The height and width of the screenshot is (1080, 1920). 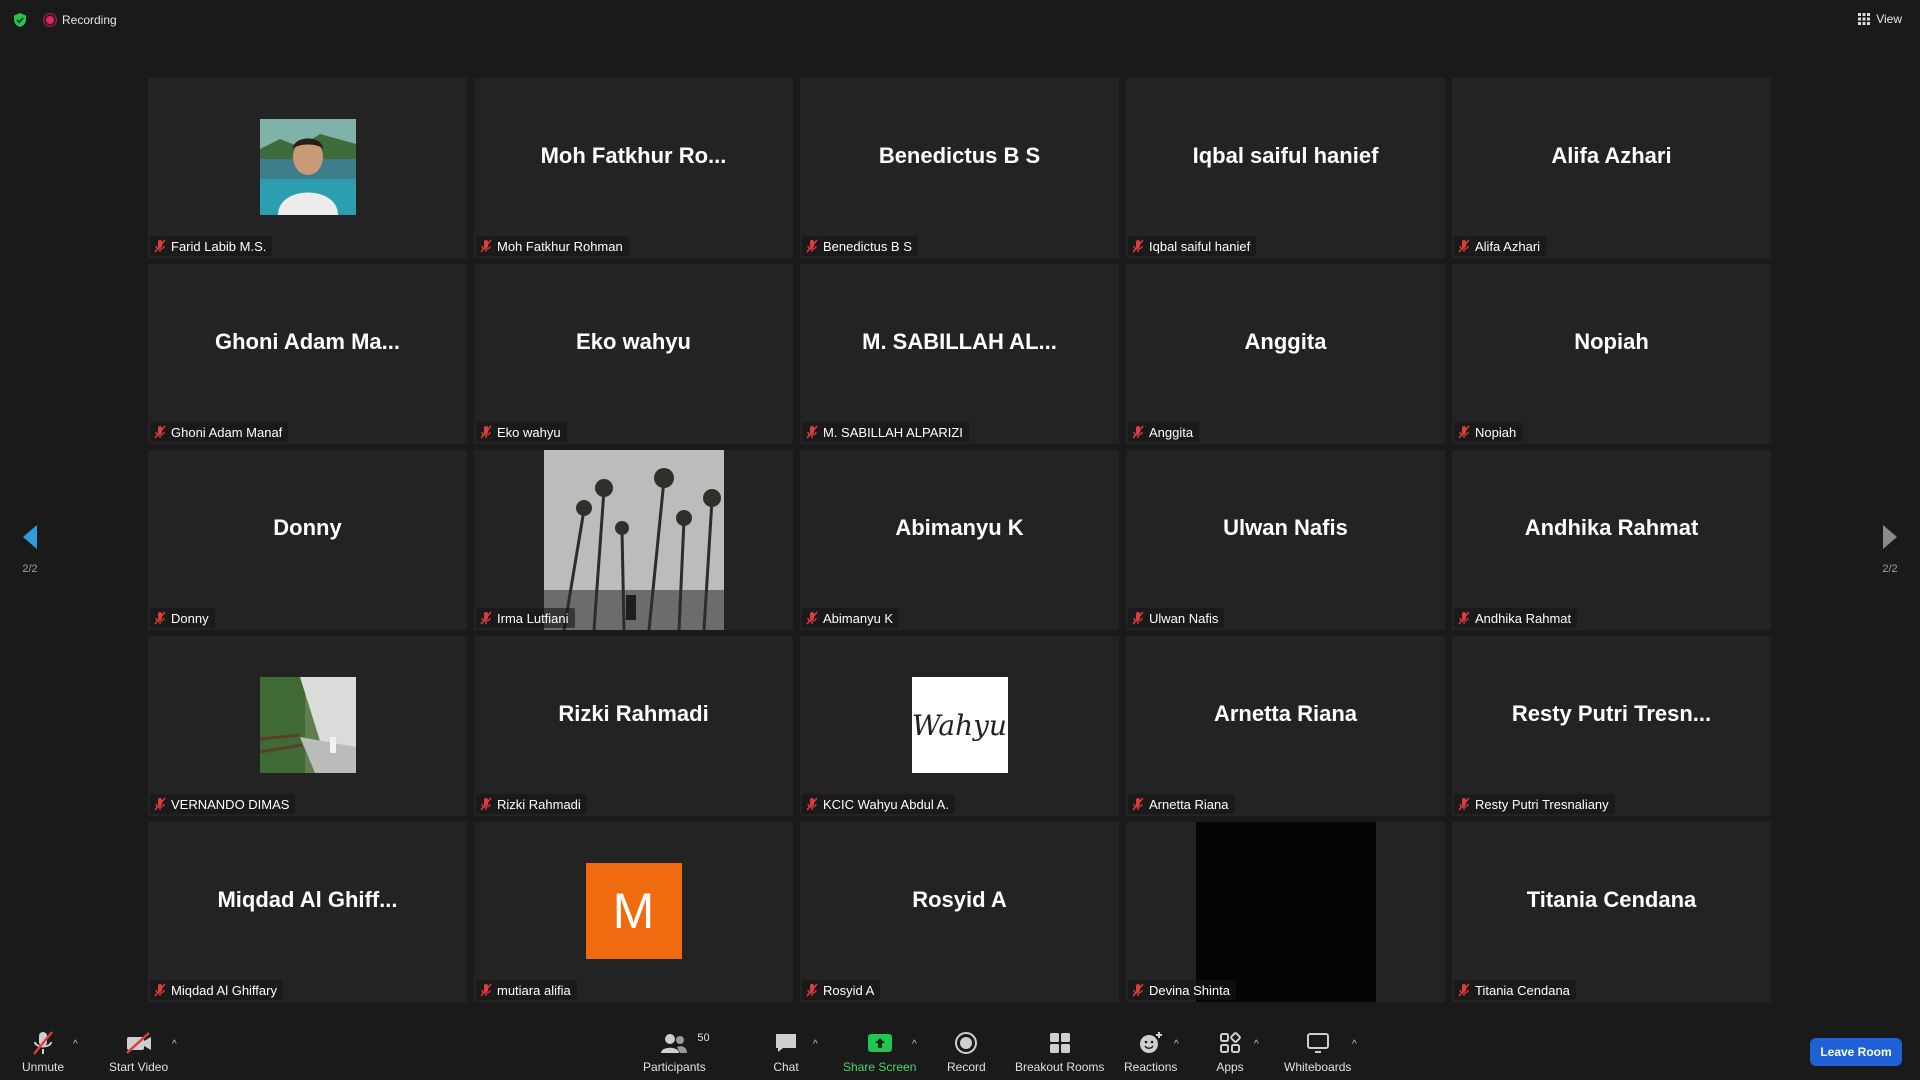 I want to click on share-screen-label: Share Screen, so click(x=880, y=1067).